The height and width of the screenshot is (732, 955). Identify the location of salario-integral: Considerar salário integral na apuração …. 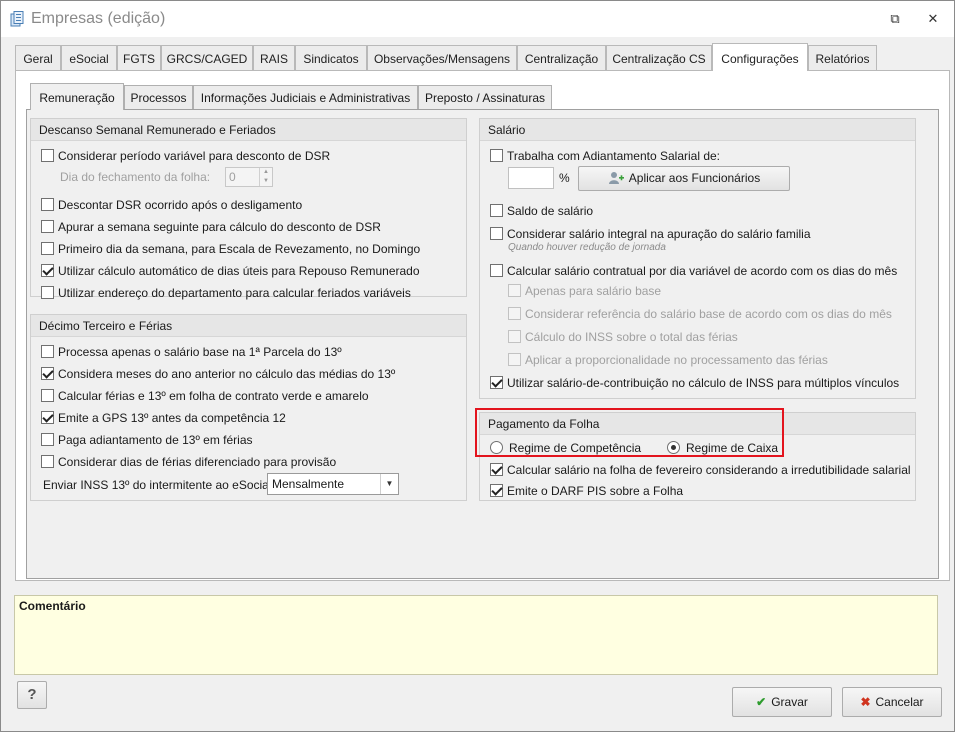
(650, 234).